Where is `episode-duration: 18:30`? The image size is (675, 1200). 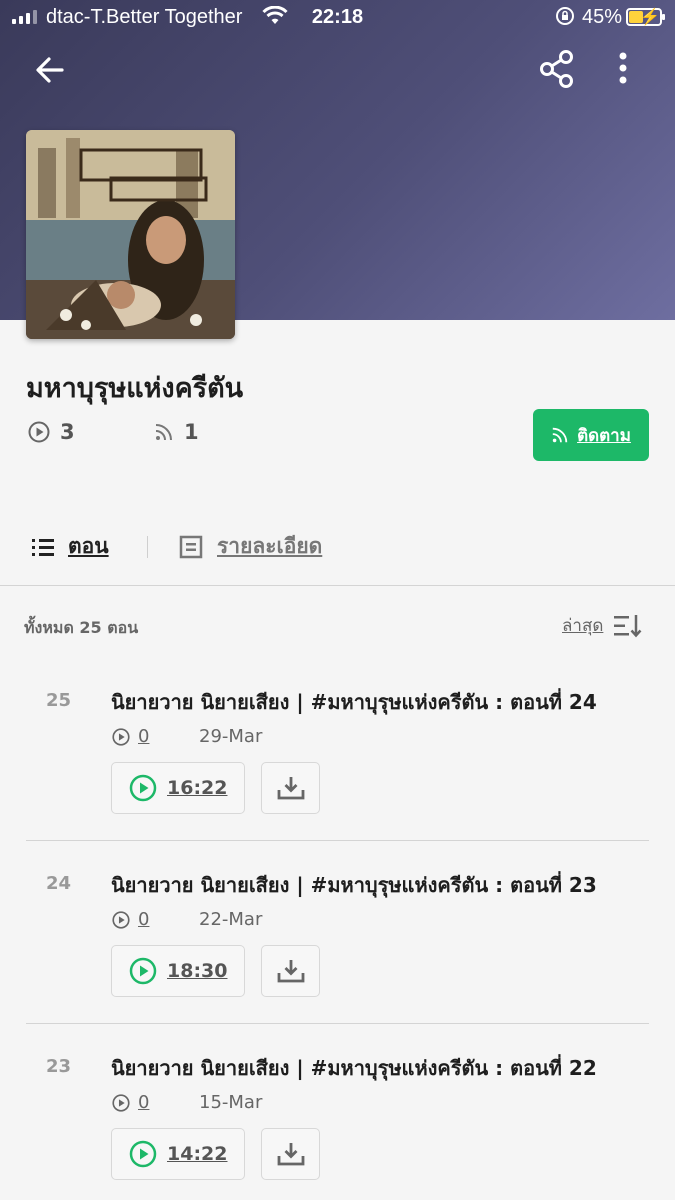
episode-duration: 18:30 is located at coordinates (197, 971).